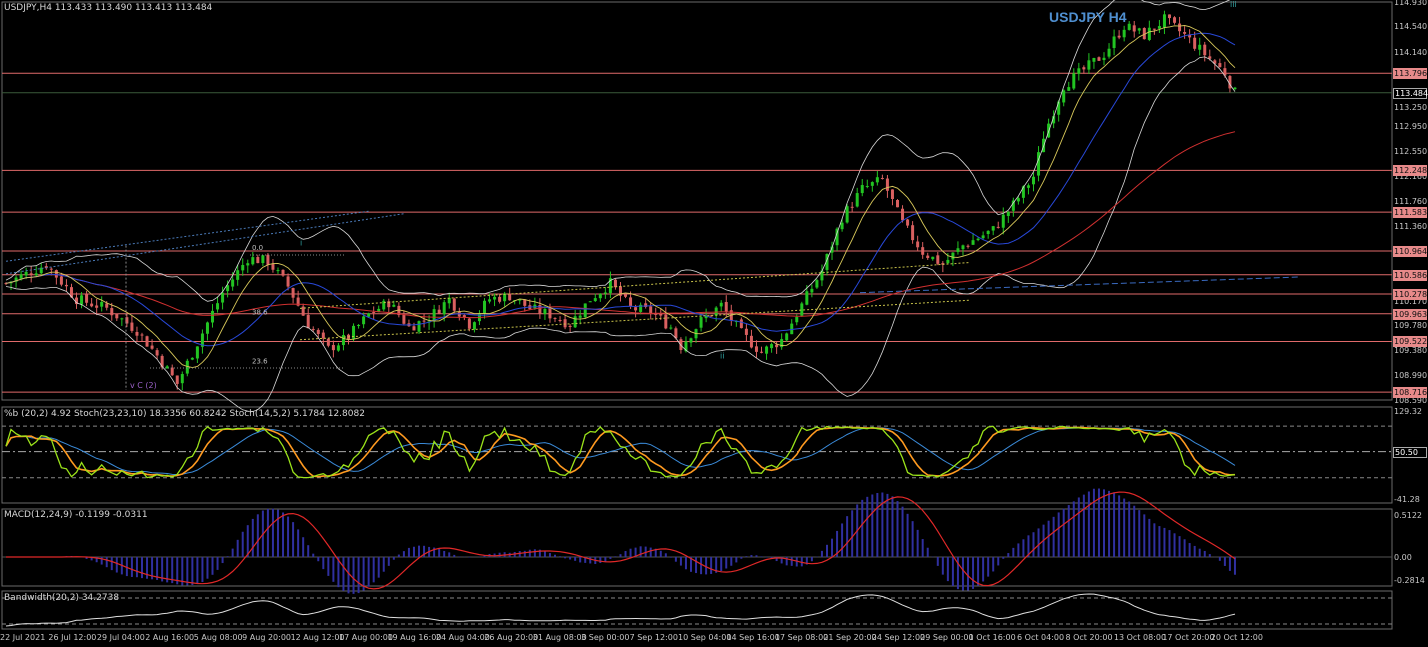  Describe the element at coordinates (257, 248) in the screenshot. I see `fib-label-top: 0.0` at that location.